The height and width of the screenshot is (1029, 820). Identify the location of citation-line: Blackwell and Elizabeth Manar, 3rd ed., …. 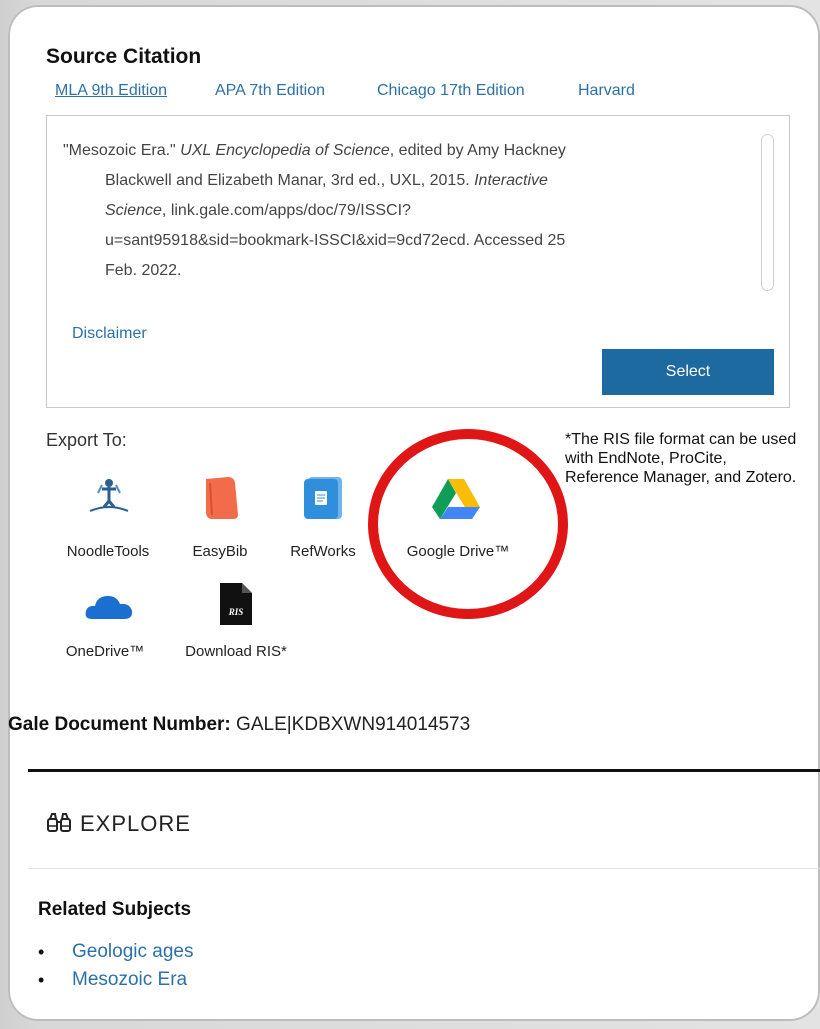
(388, 181).